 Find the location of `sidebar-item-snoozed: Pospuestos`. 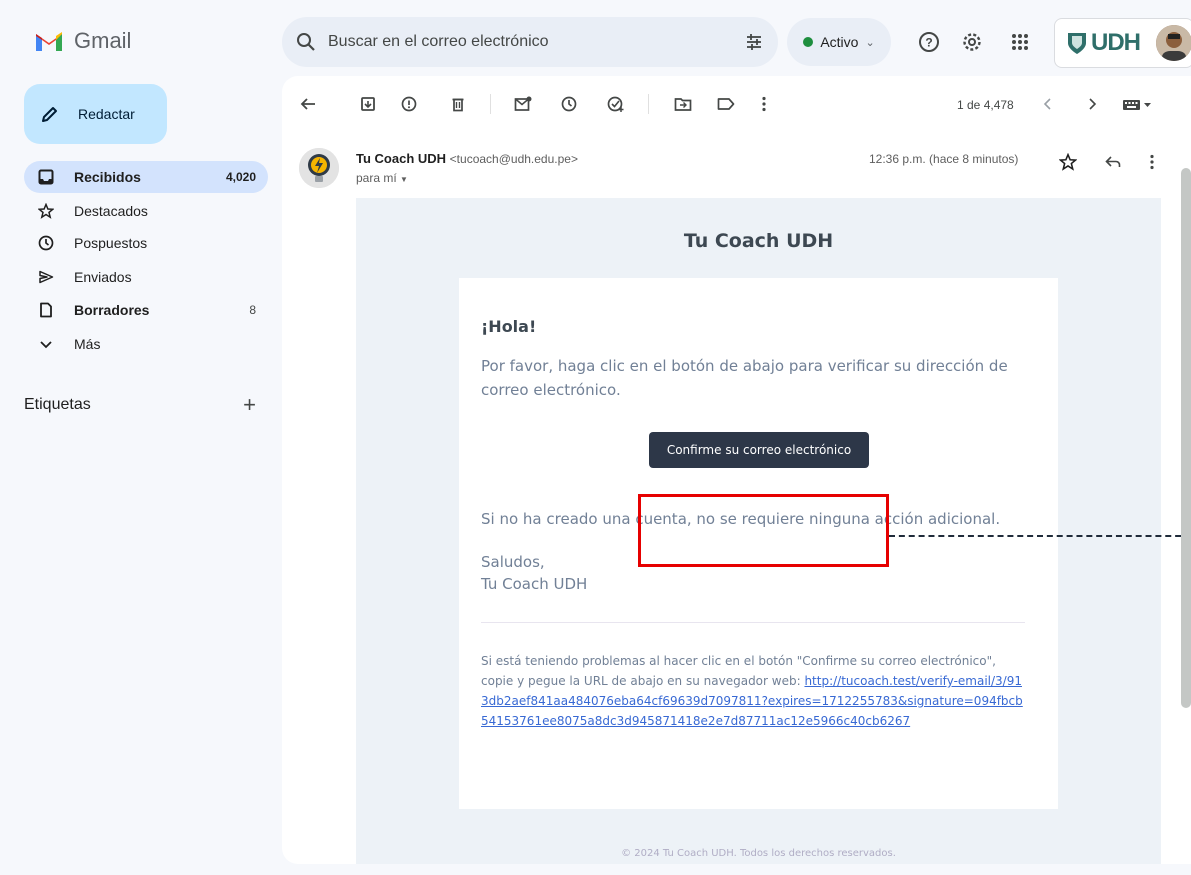

sidebar-item-snoozed: Pospuestos is located at coordinates (146, 243).